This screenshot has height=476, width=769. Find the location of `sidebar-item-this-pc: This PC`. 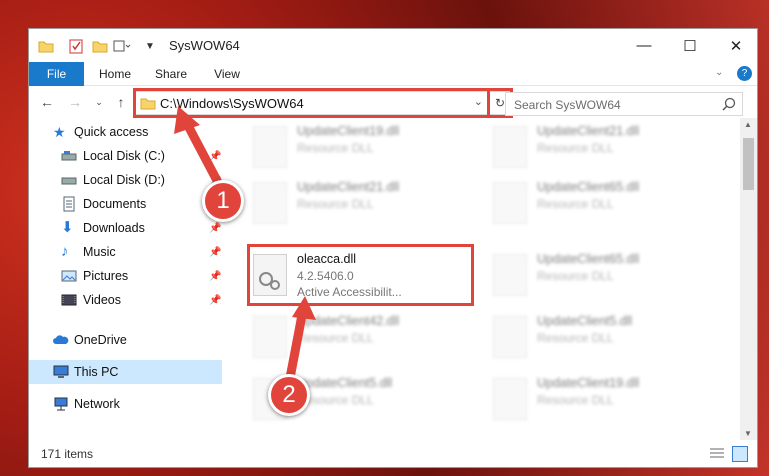

sidebar-item-this-pc: This PC is located at coordinates (125, 372).